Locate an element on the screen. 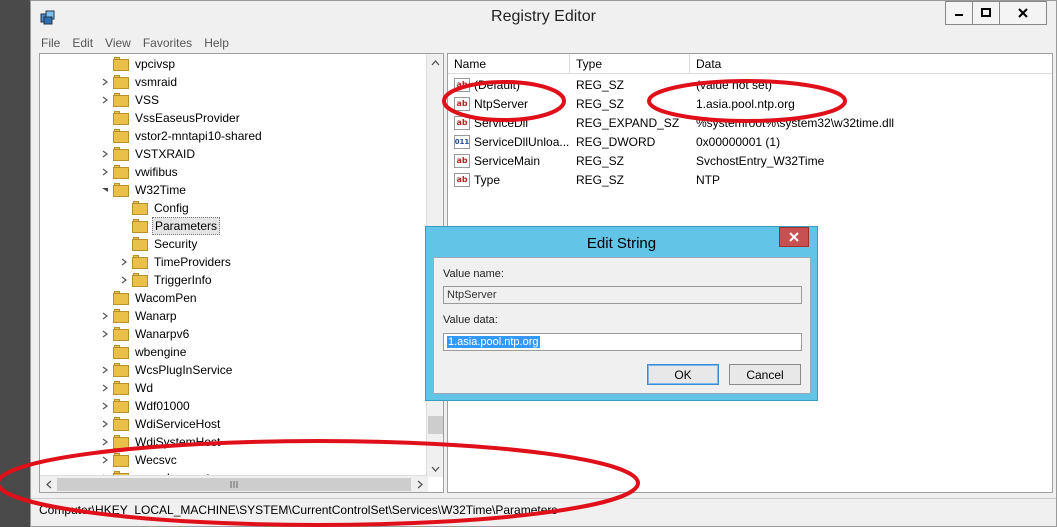 Image resolution: width=1057 pixels, height=527 pixels. menu-favorites: Favorites is located at coordinates (167, 43).